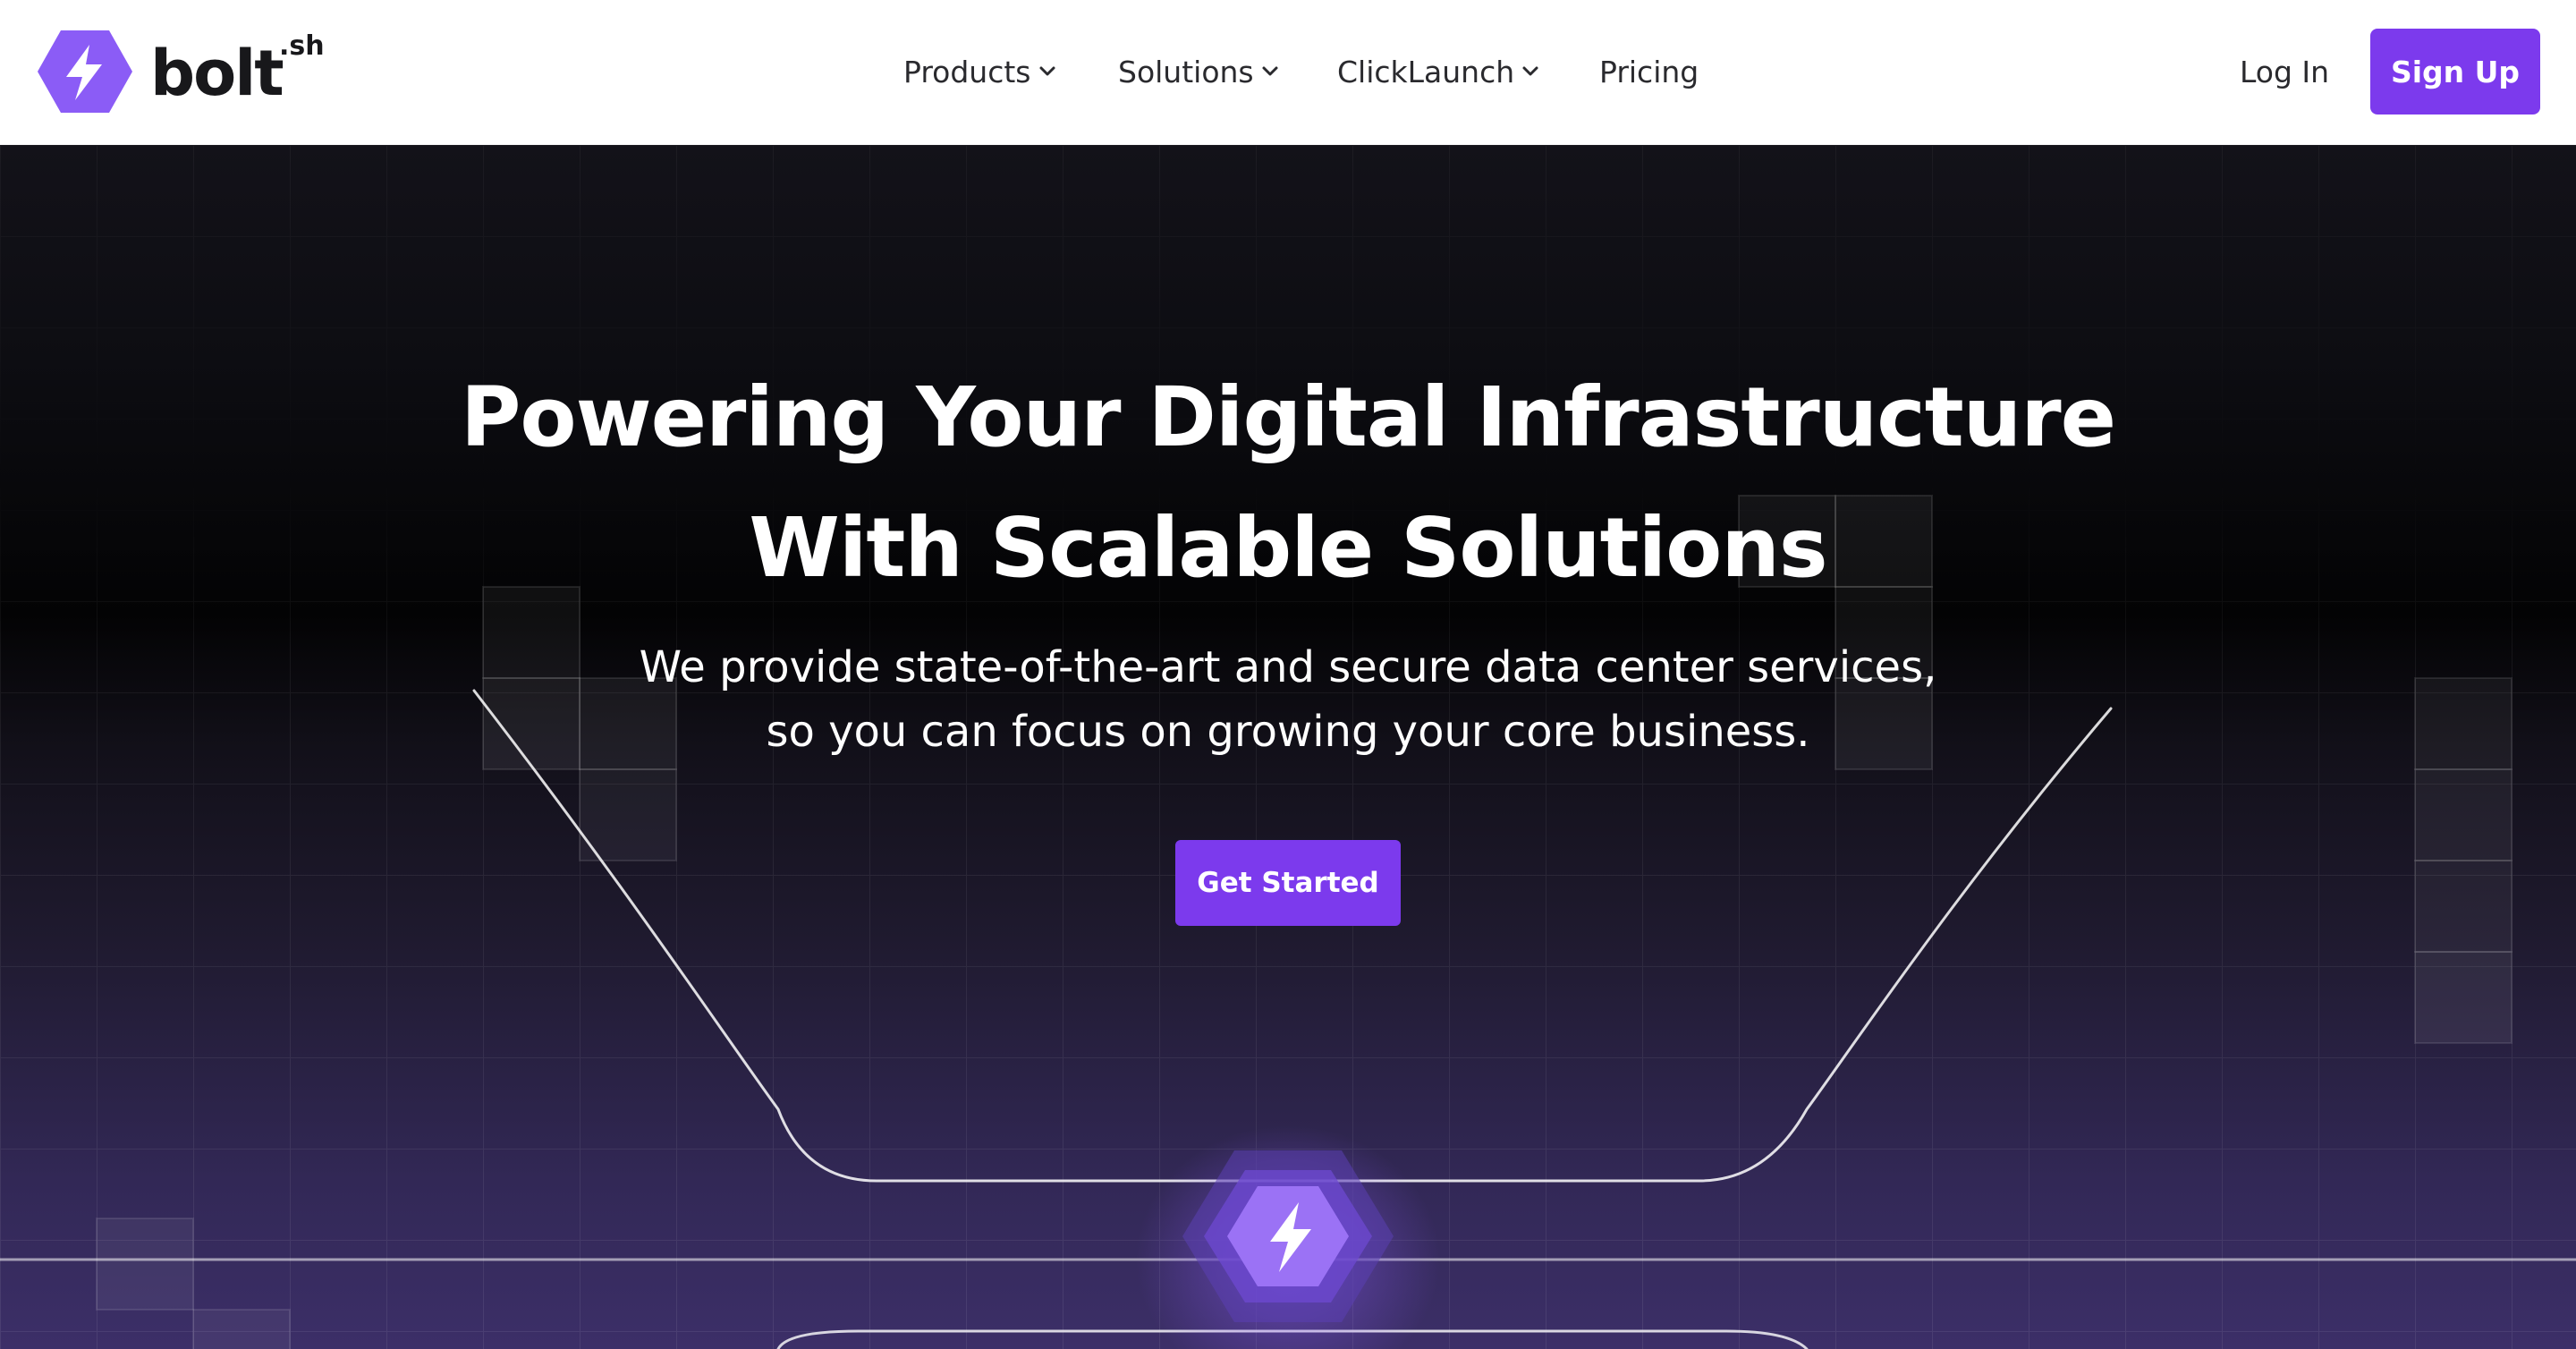 The image size is (2576, 1349). I want to click on nav-pricing: Pricing, so click(1649, 72).